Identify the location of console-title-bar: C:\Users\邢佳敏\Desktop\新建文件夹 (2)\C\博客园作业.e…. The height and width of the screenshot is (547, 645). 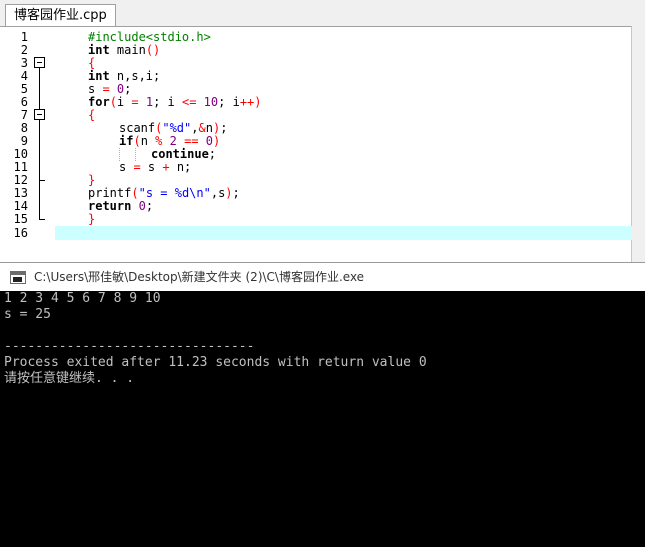
(322, 276).